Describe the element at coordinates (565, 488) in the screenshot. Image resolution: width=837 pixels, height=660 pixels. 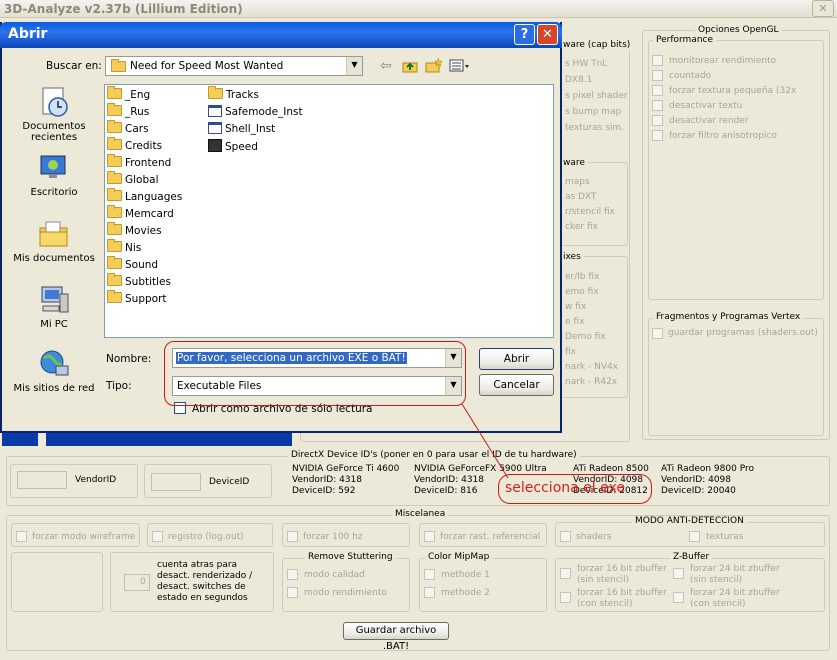
I see `annotation-text: selecciona el exe` at that location.